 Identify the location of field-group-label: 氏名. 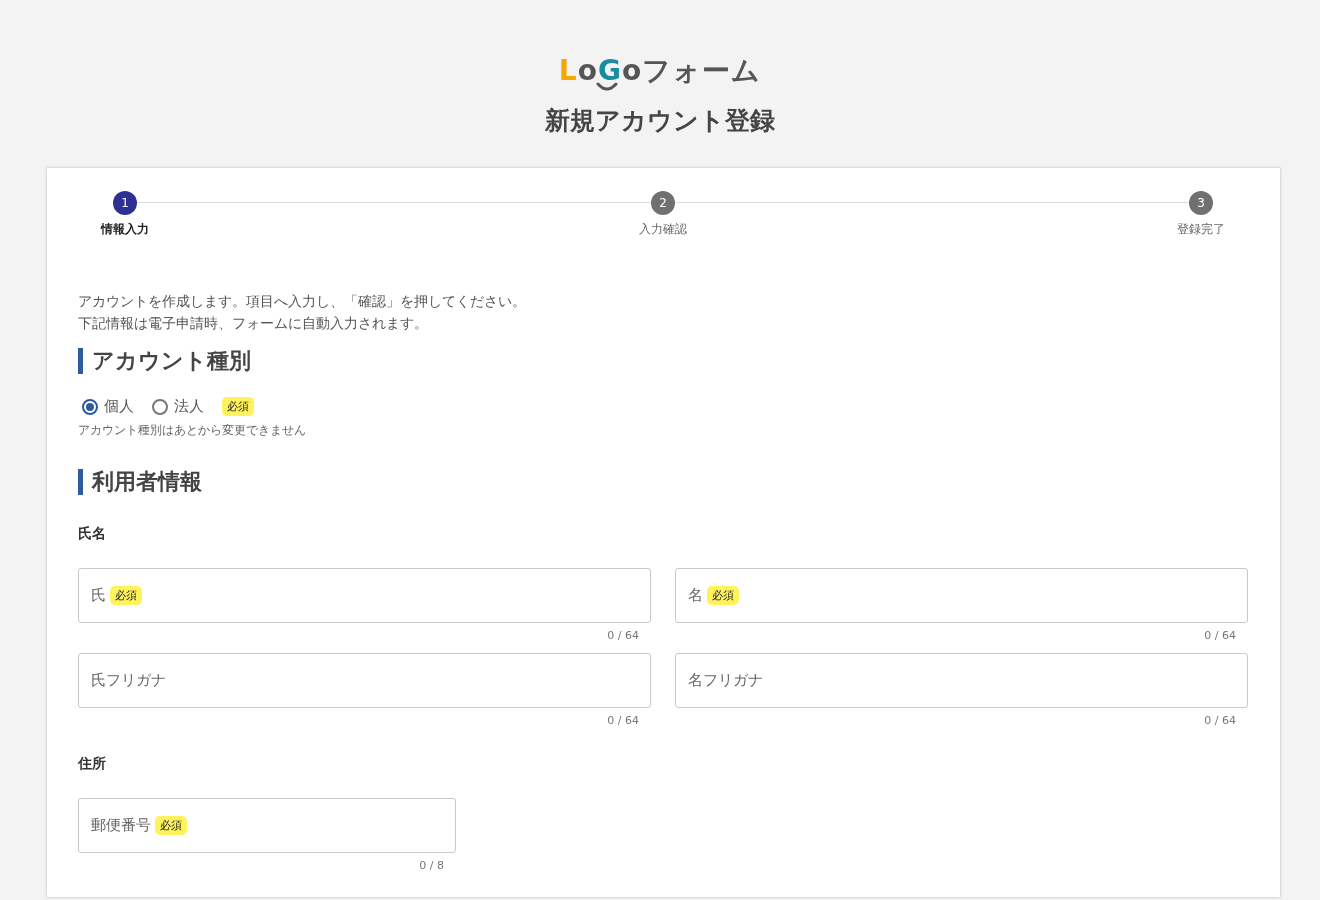
(92, 534).